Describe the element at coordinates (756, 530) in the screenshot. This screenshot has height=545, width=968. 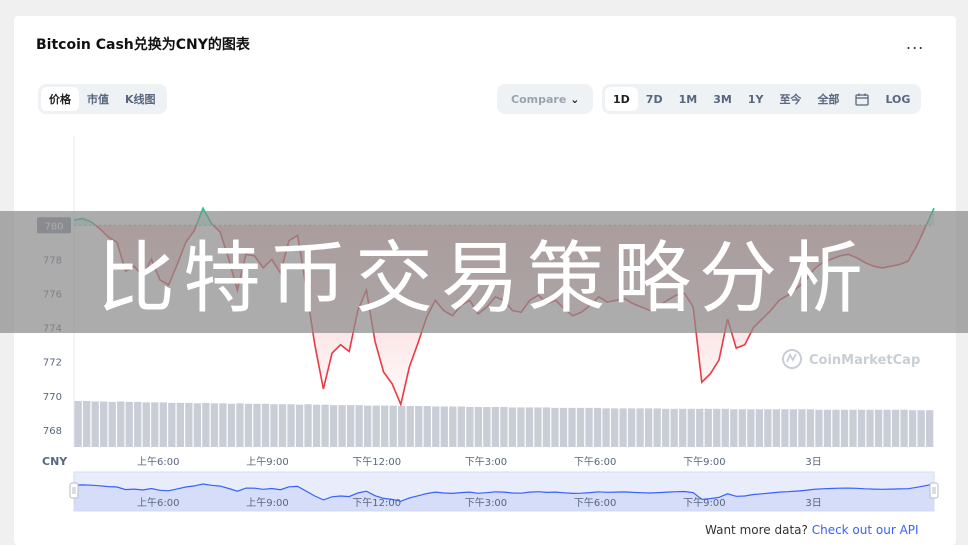
I see `api-prefix: Want more data?` at that location.